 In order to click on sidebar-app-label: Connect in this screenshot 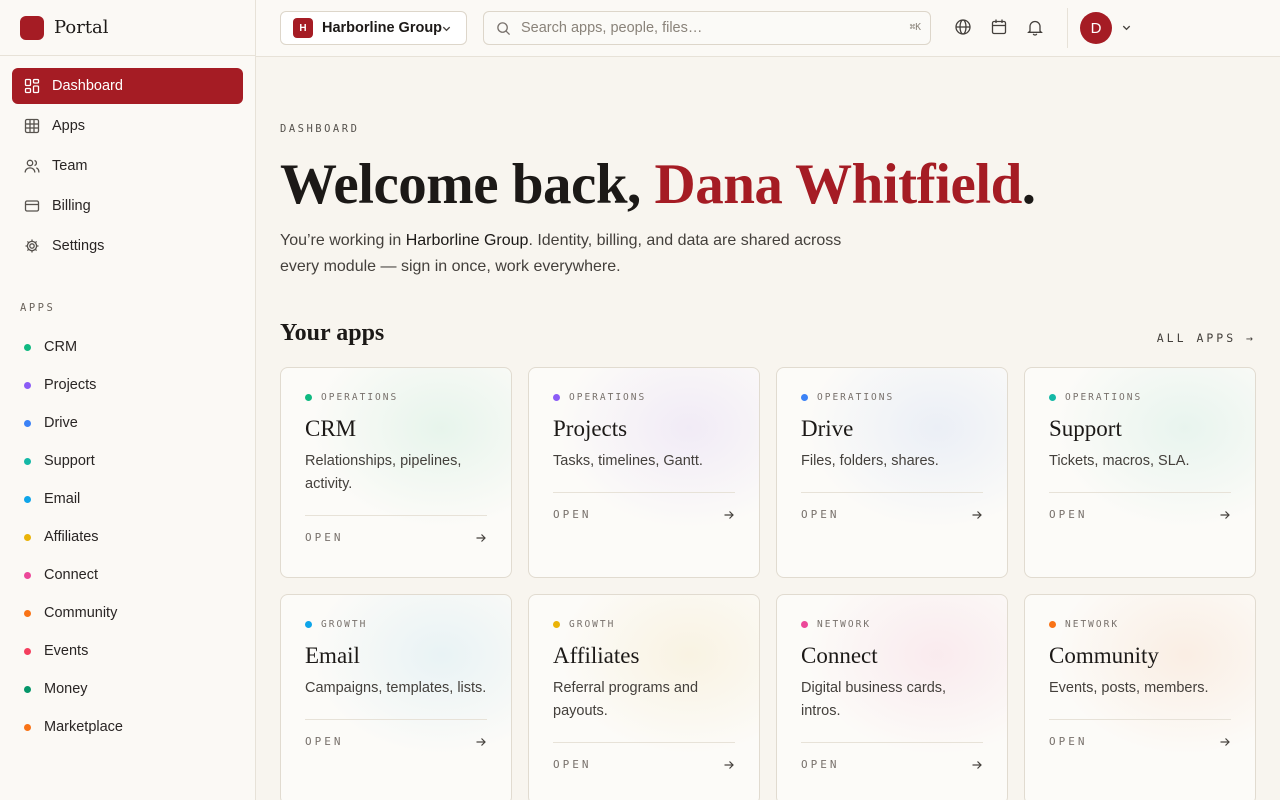, I will do `click(71, 575)`.